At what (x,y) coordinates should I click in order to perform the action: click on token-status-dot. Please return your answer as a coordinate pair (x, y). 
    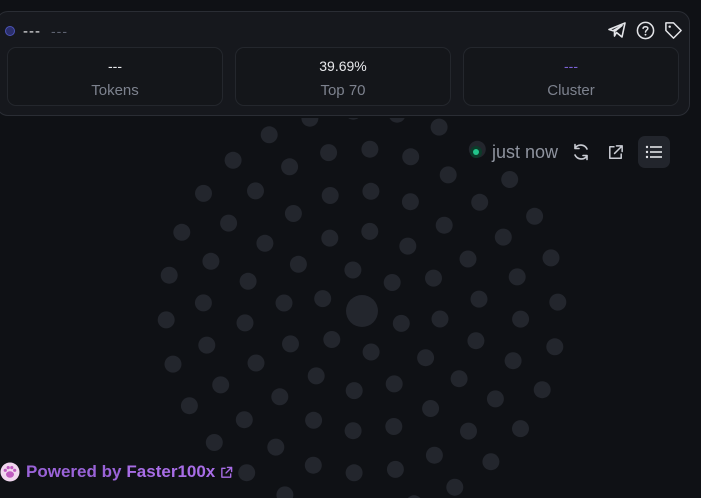
    Looking at the image, I should click on (10, 31).